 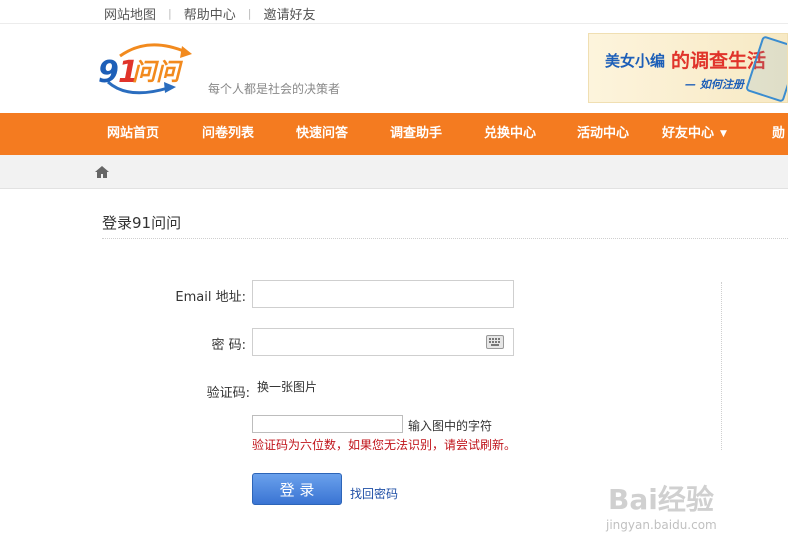 I want to click on home-icon, so click(x=102, y=172).